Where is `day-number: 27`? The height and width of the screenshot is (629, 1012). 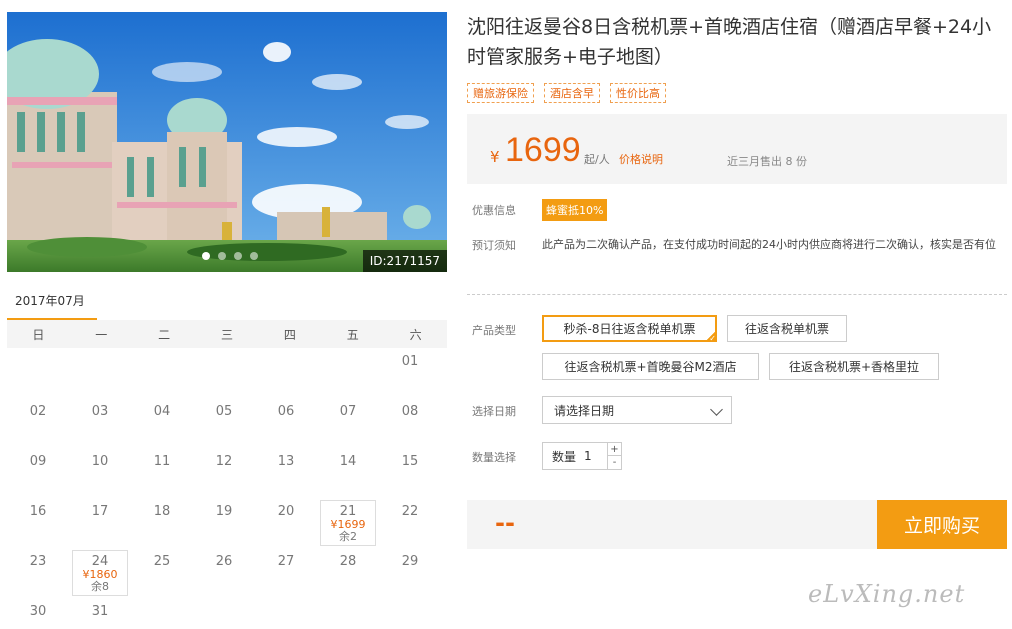
day-number: 27 is located at coordinates (286, 561).